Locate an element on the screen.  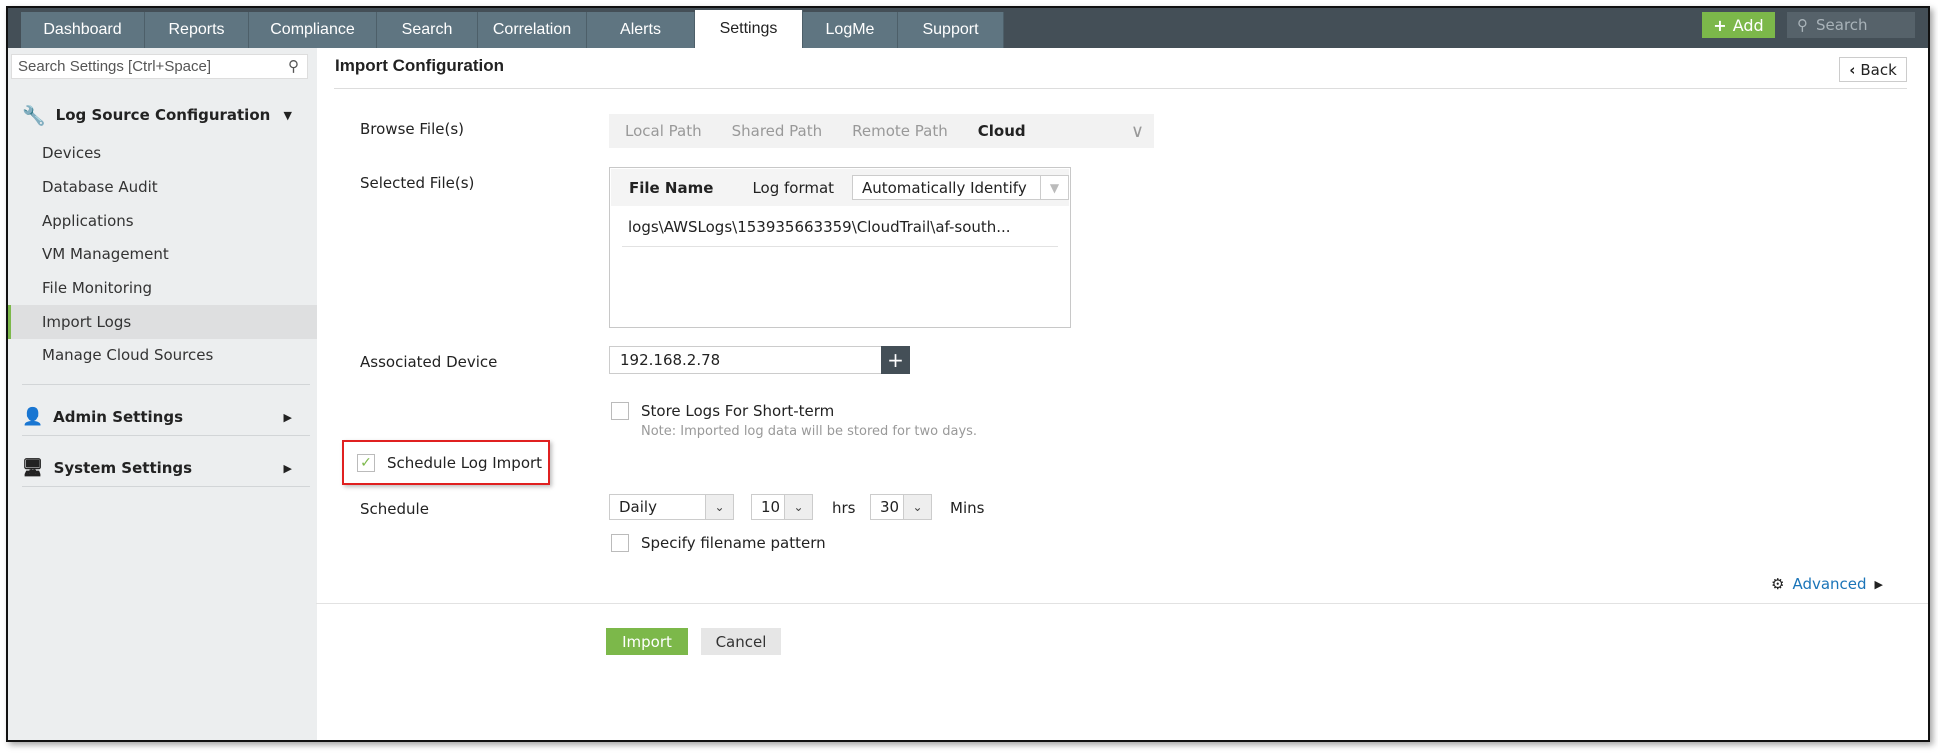
add-button: + Add is located at coordinates (1738, 25).